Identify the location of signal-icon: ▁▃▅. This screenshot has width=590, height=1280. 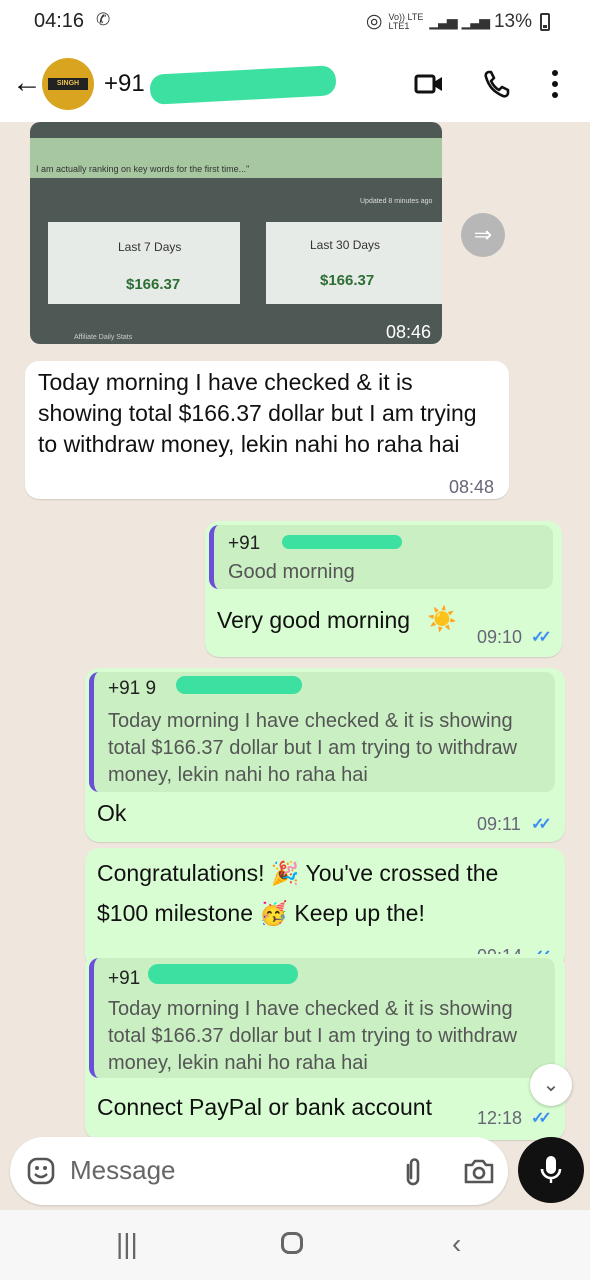
(443, 21).